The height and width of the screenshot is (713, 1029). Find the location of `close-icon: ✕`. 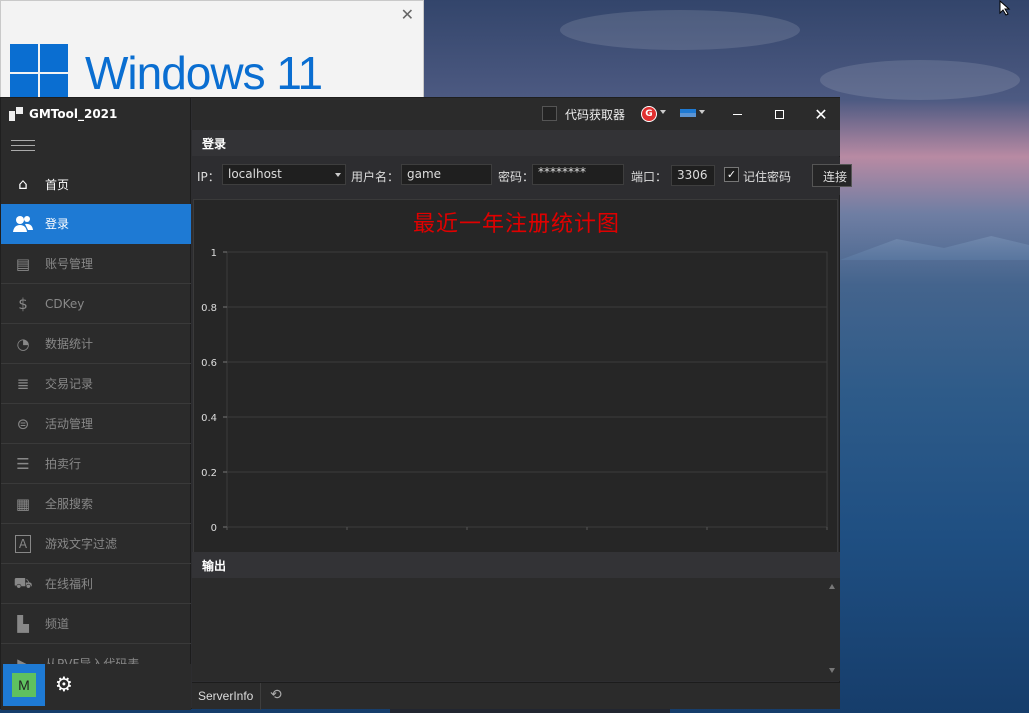

close-icon: ✕ is located at coordinates (407, 14).